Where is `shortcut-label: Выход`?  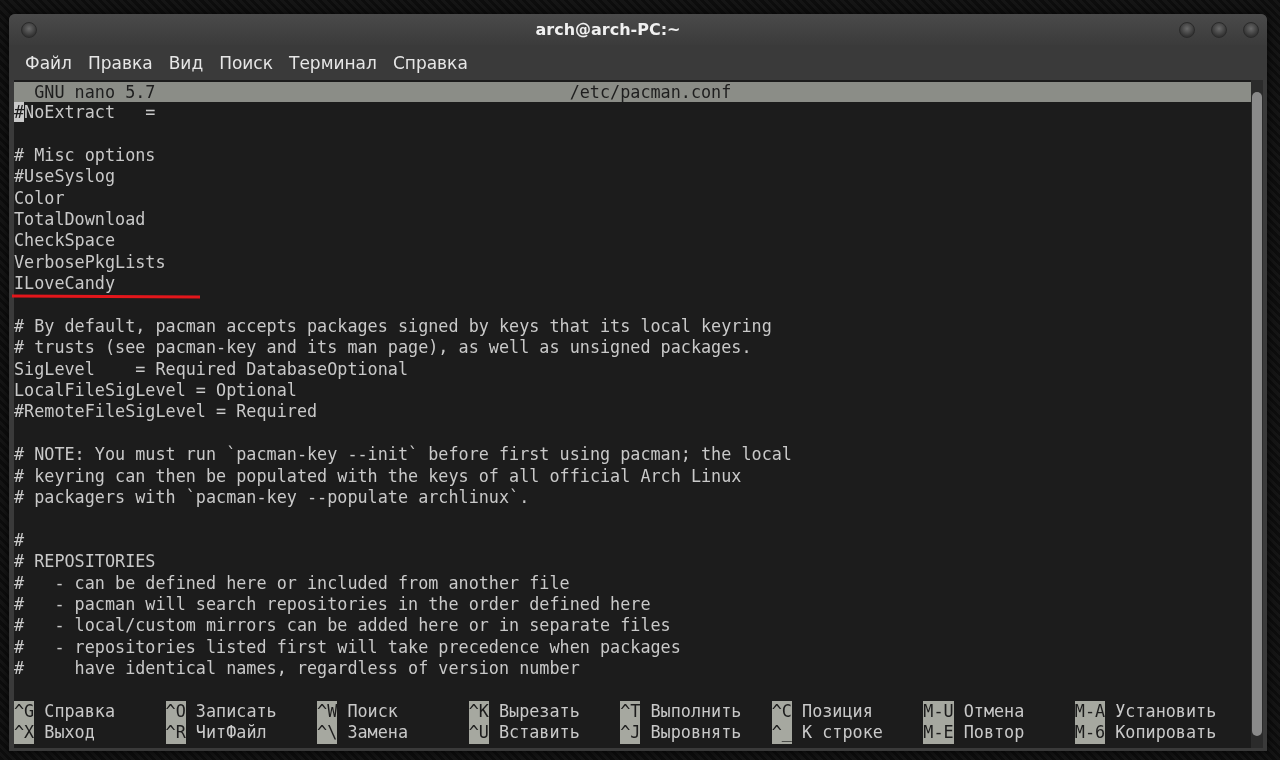 shortcut-label: Выход is located at coordinates (69, 733).